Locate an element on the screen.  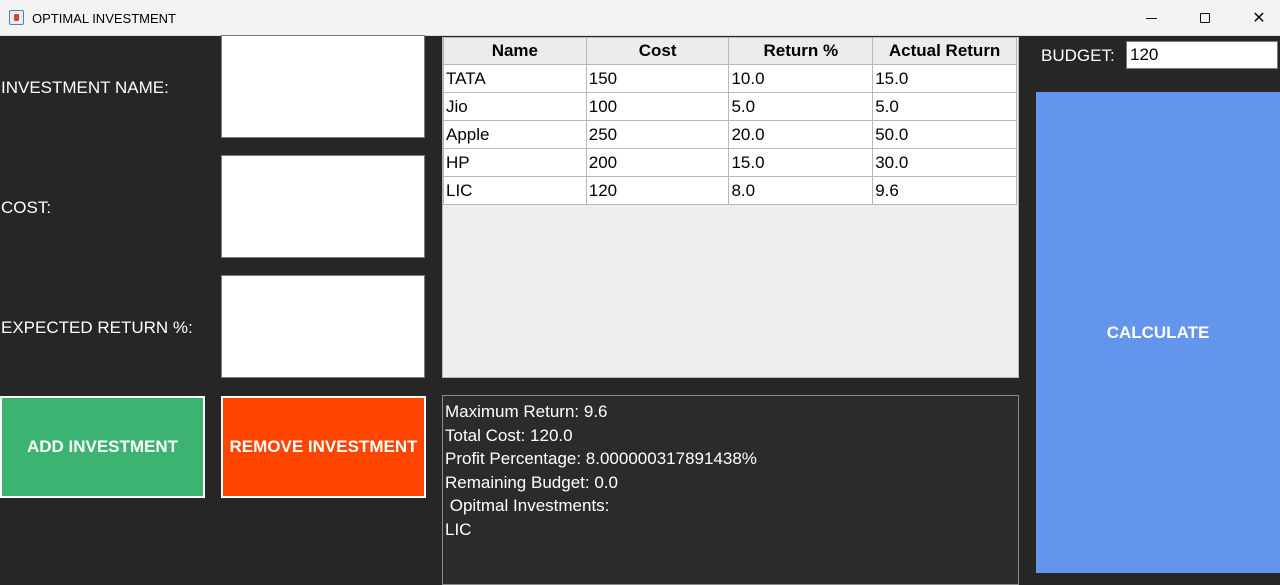
cell-cost: 250 is located at coordinates (657, 134).